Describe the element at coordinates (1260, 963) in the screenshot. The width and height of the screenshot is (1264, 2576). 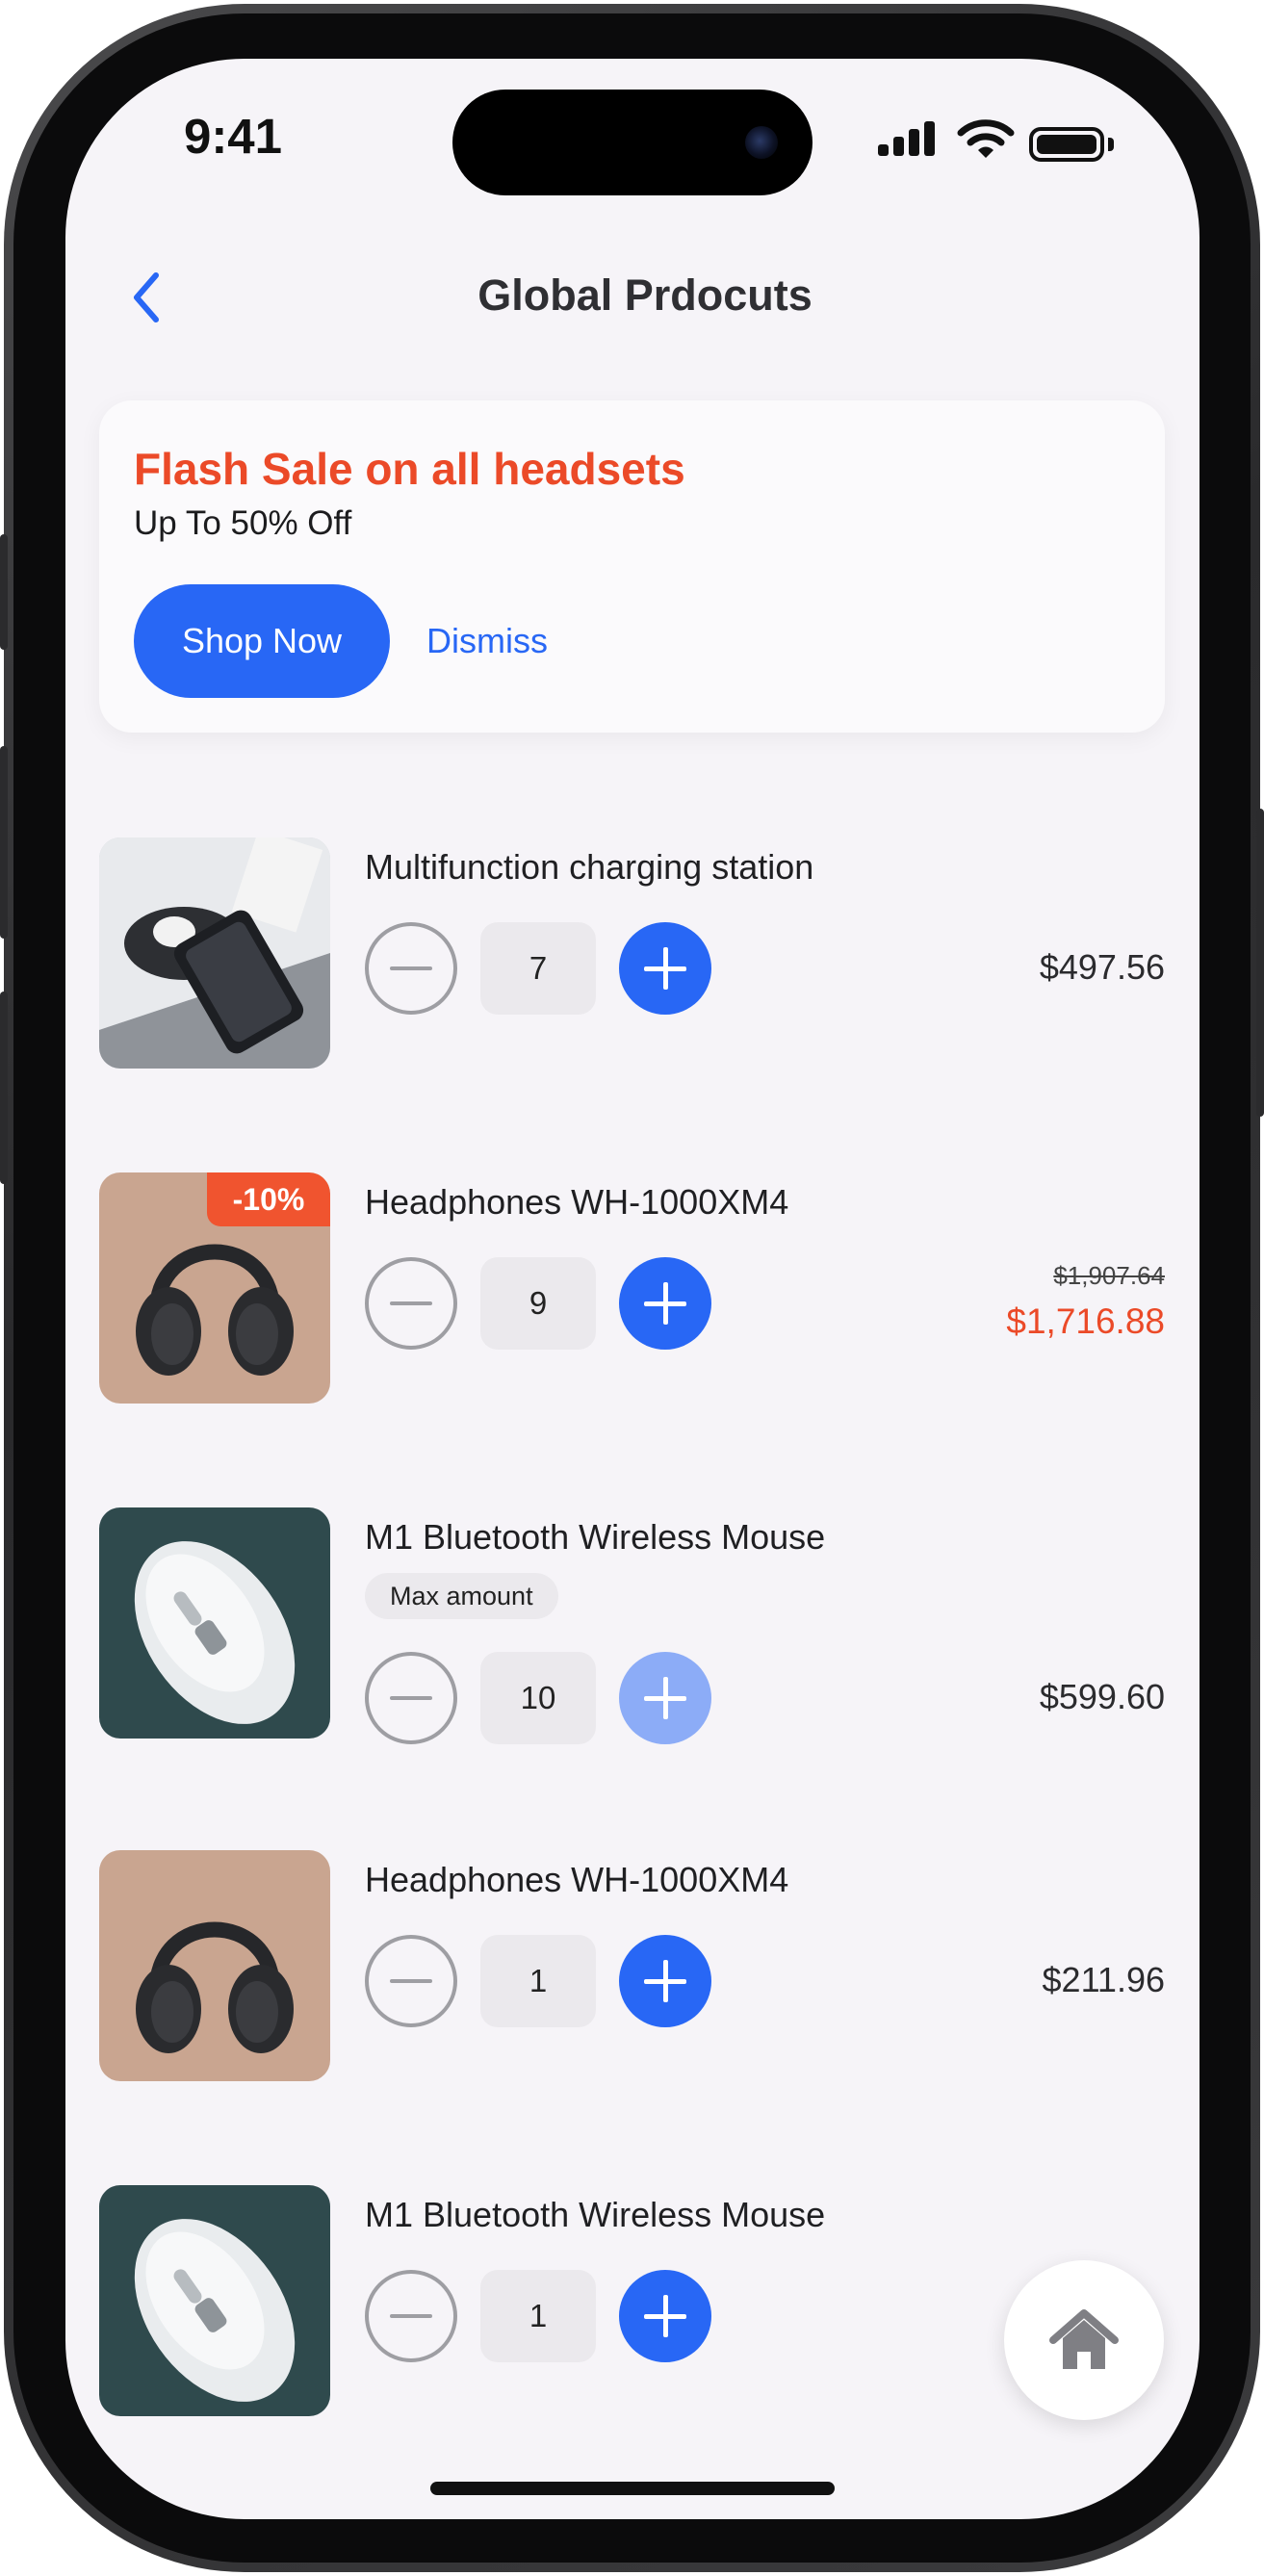
I see `power-button` at that location.